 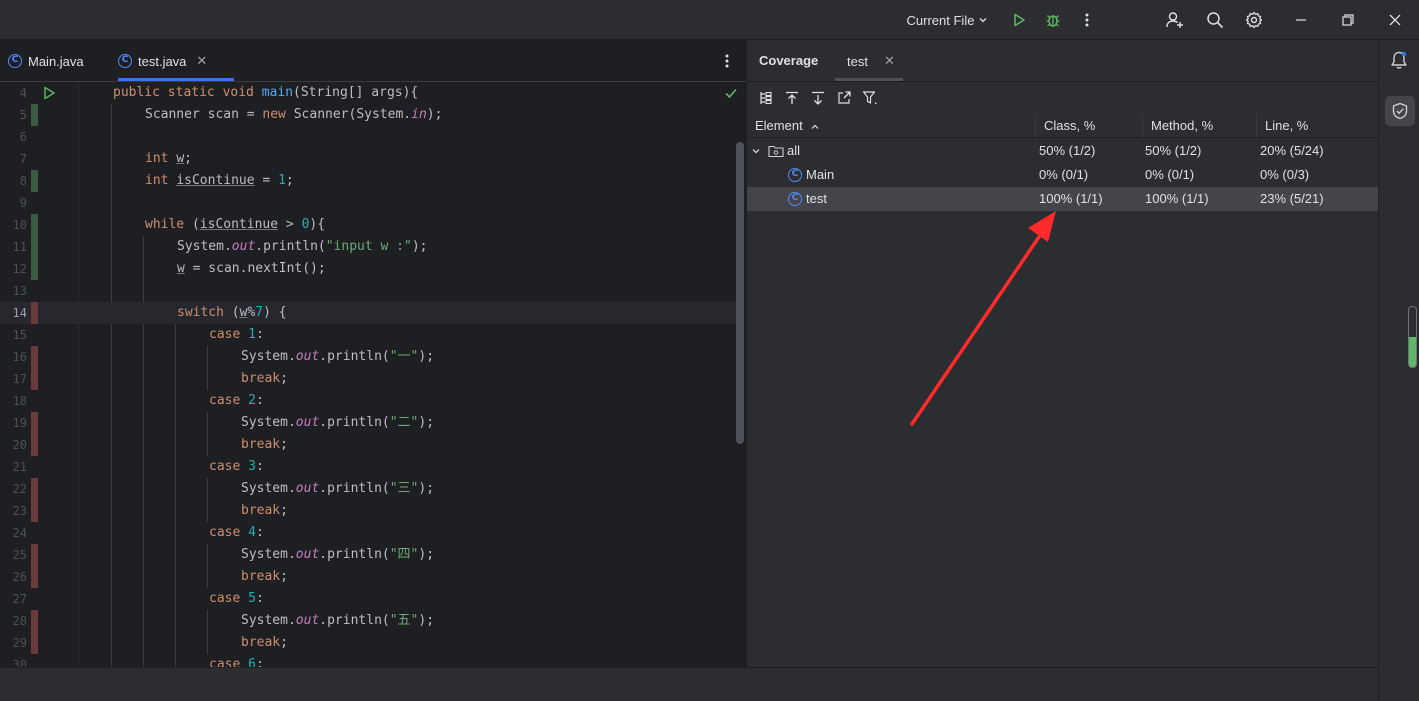 What do you see at coordinates (1412, 337) in the screenshot?
I see `coverage-progress-scrollbar` at bounding box center [1412, 337].